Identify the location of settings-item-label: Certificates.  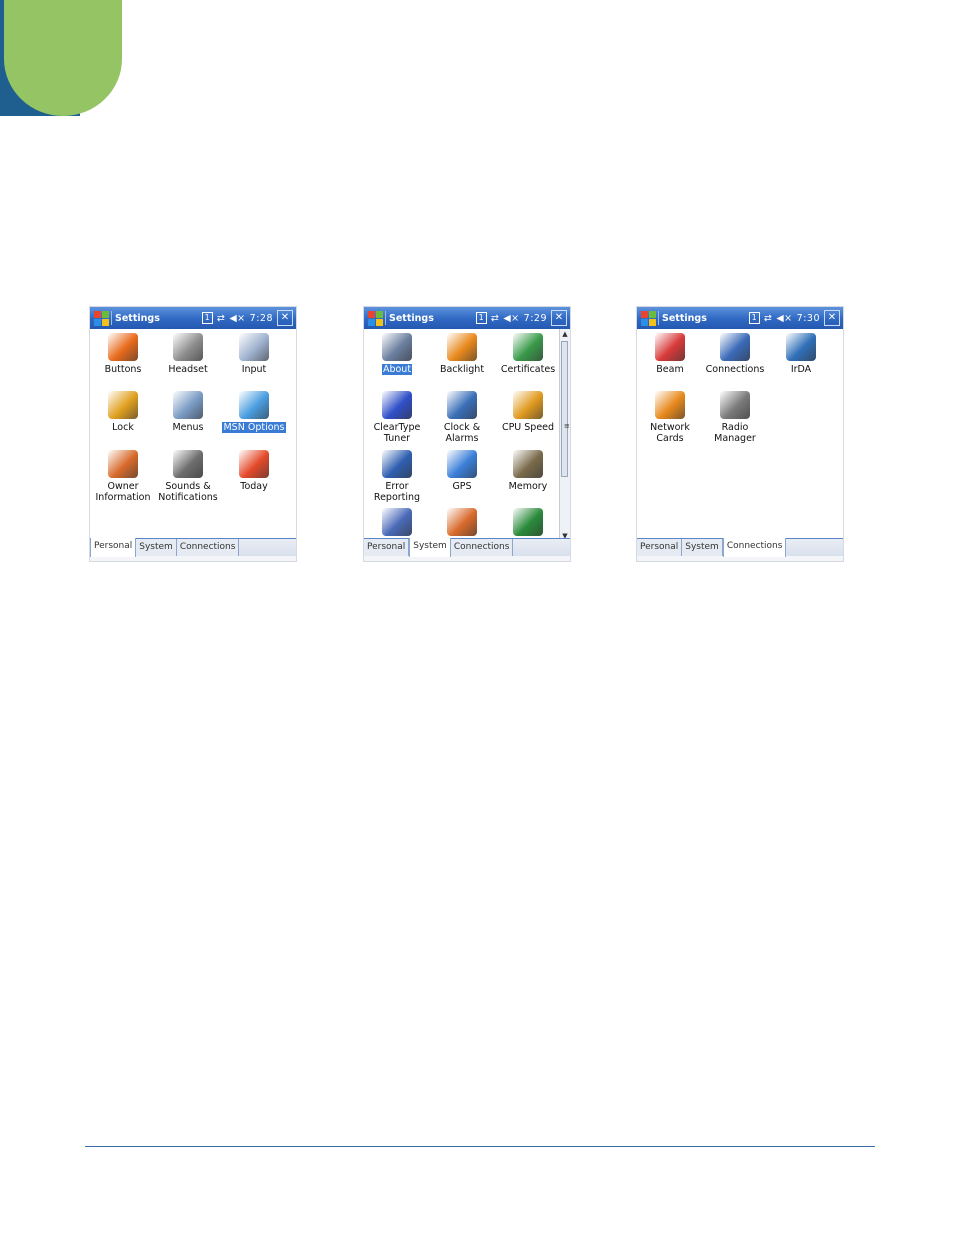
(528, 369).